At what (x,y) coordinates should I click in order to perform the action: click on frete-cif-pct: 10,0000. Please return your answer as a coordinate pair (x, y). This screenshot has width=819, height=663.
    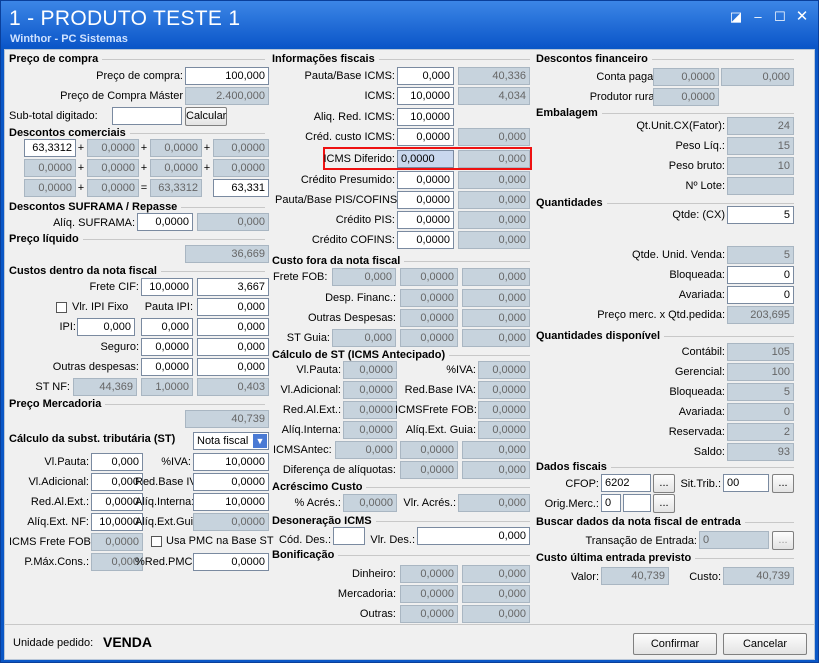
    Looking at the image, I should click on (167, 287).